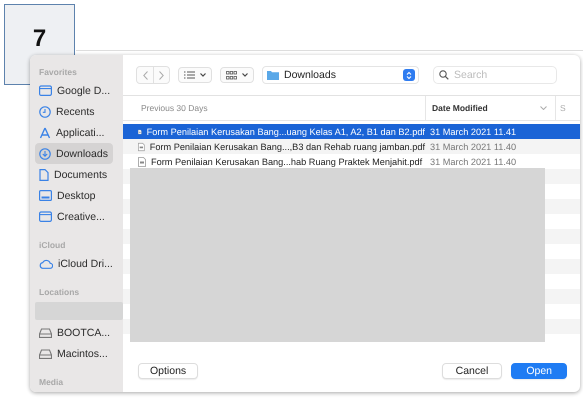  Describe the element at coordinates (340, 75) in the screenshot. I see `location-popup: Downloads` at that location.